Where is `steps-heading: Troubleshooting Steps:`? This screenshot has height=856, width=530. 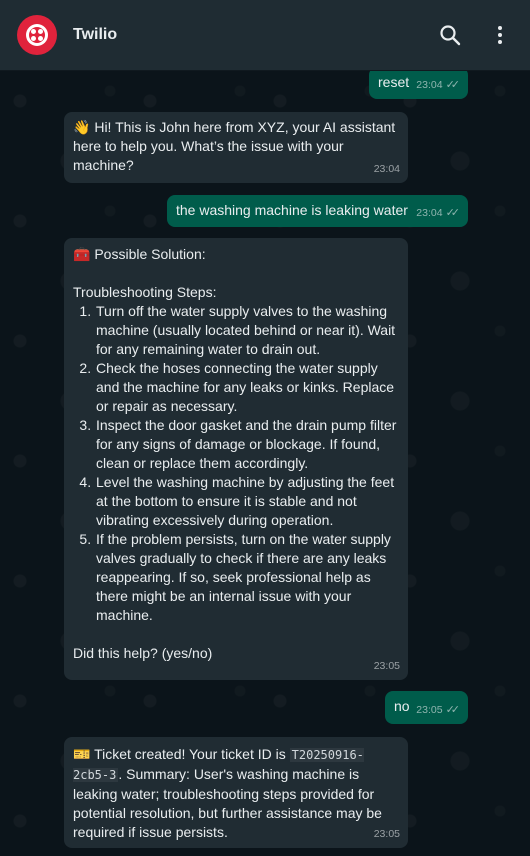
steps-heading: Troubleshooting Steps: is located at coordinates (145, 292).